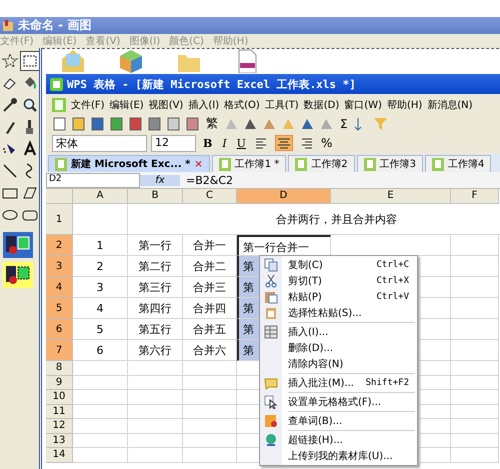 The height and width of the screenshot is (469, 500). I want to click on row-header: 13, so click(59, 441).